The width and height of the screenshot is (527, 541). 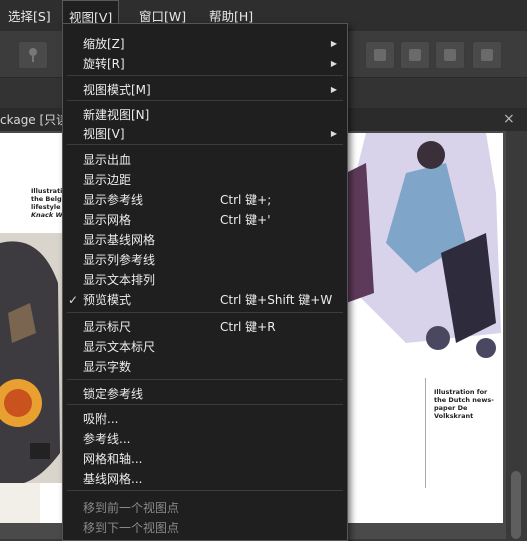 What do you see at coordinates (33, 58) in the screenshot?
I see `pin-stem` at bounding box center [33, 58].